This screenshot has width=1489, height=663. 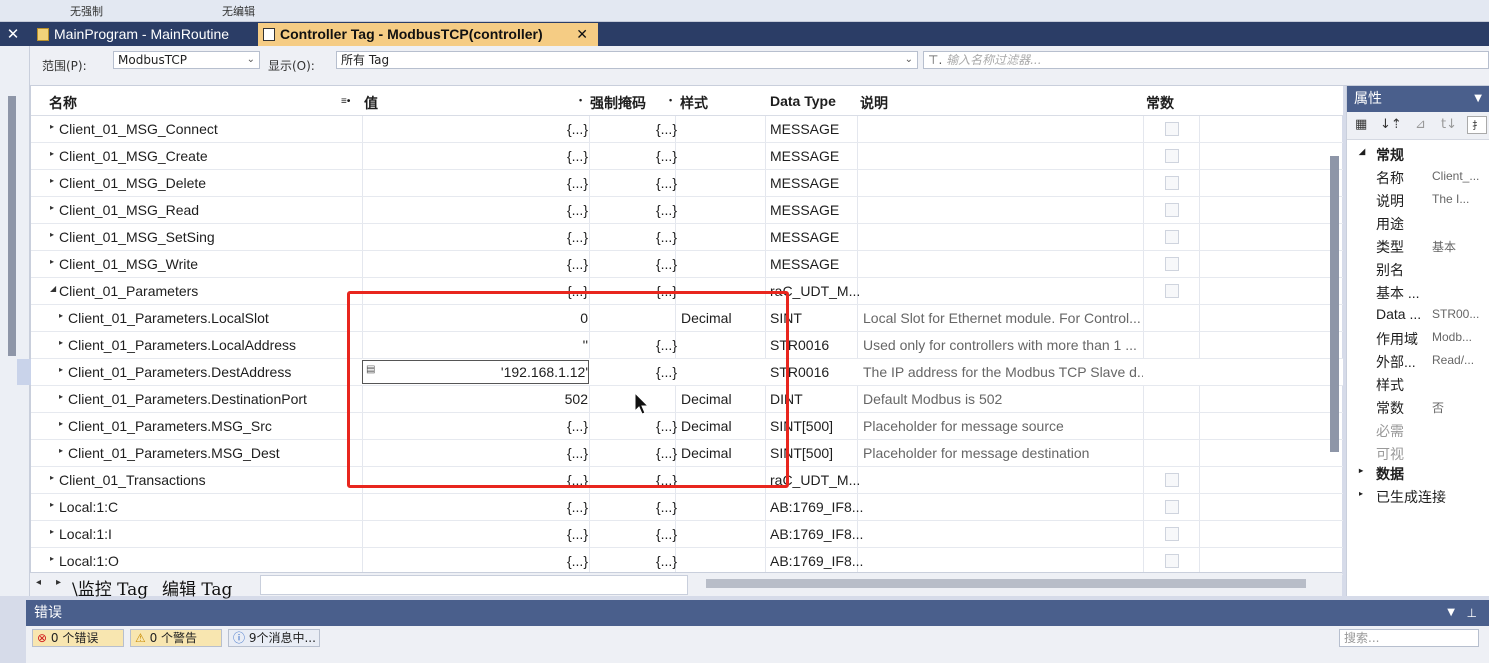 What do you see at coordinates (371, 103) in the screenshot?
I see `col-header-value: 值` at bounding box center [371, 103].